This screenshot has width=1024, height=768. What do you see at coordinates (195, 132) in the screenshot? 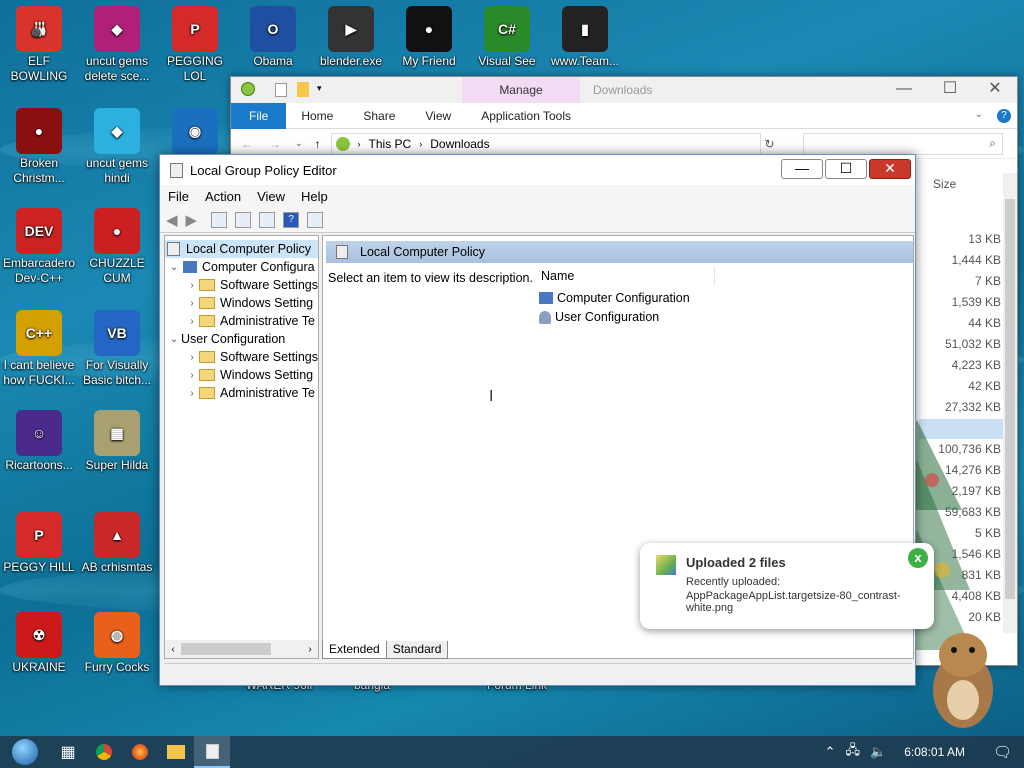
I see `desktop-icon: ◉` at bounding box center [195, 132].